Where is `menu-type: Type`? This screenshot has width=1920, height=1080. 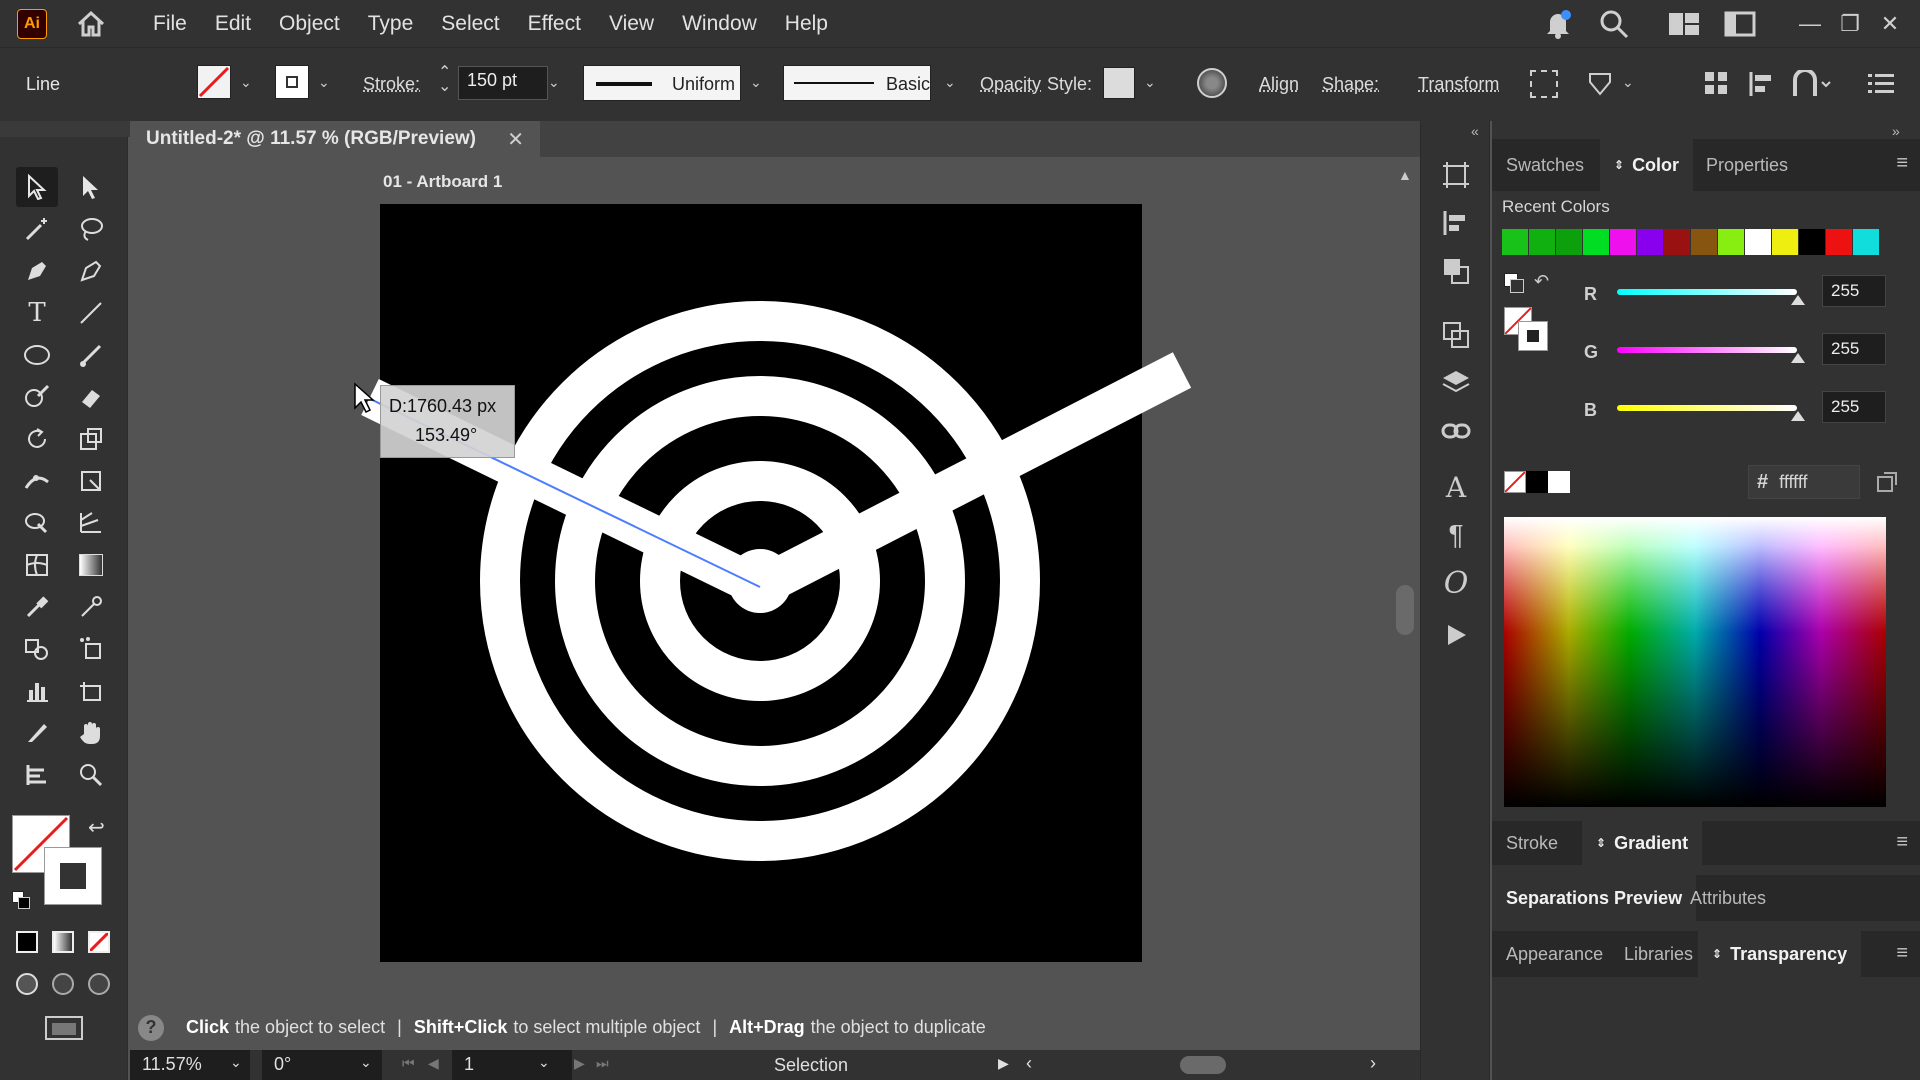 menu-type: Type is located at coordinates (391, 24).